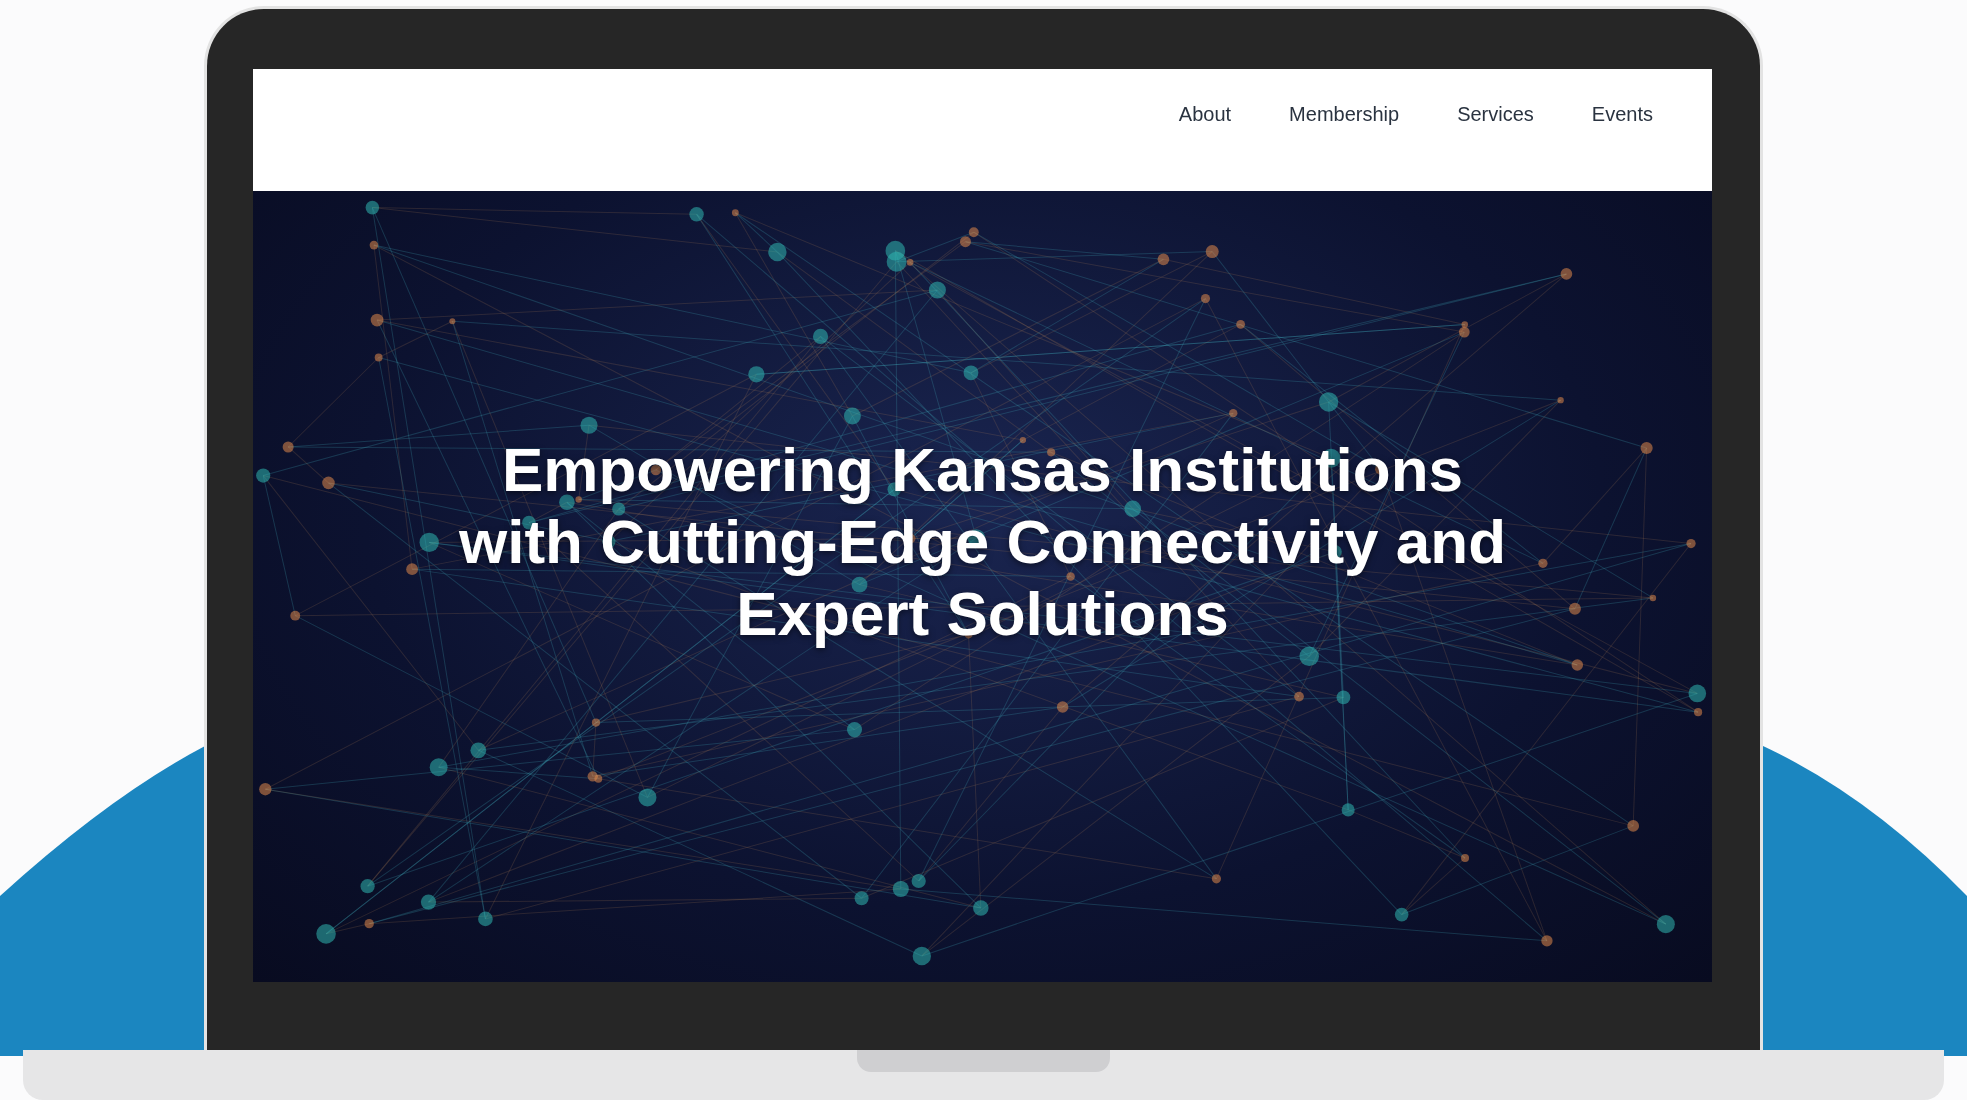 Image resolution: width=1967 pixels, height=1100 pixels. Describe the element at coordinates (1622, 114) in the screenshot. I see `nav-link: Events` at that location.